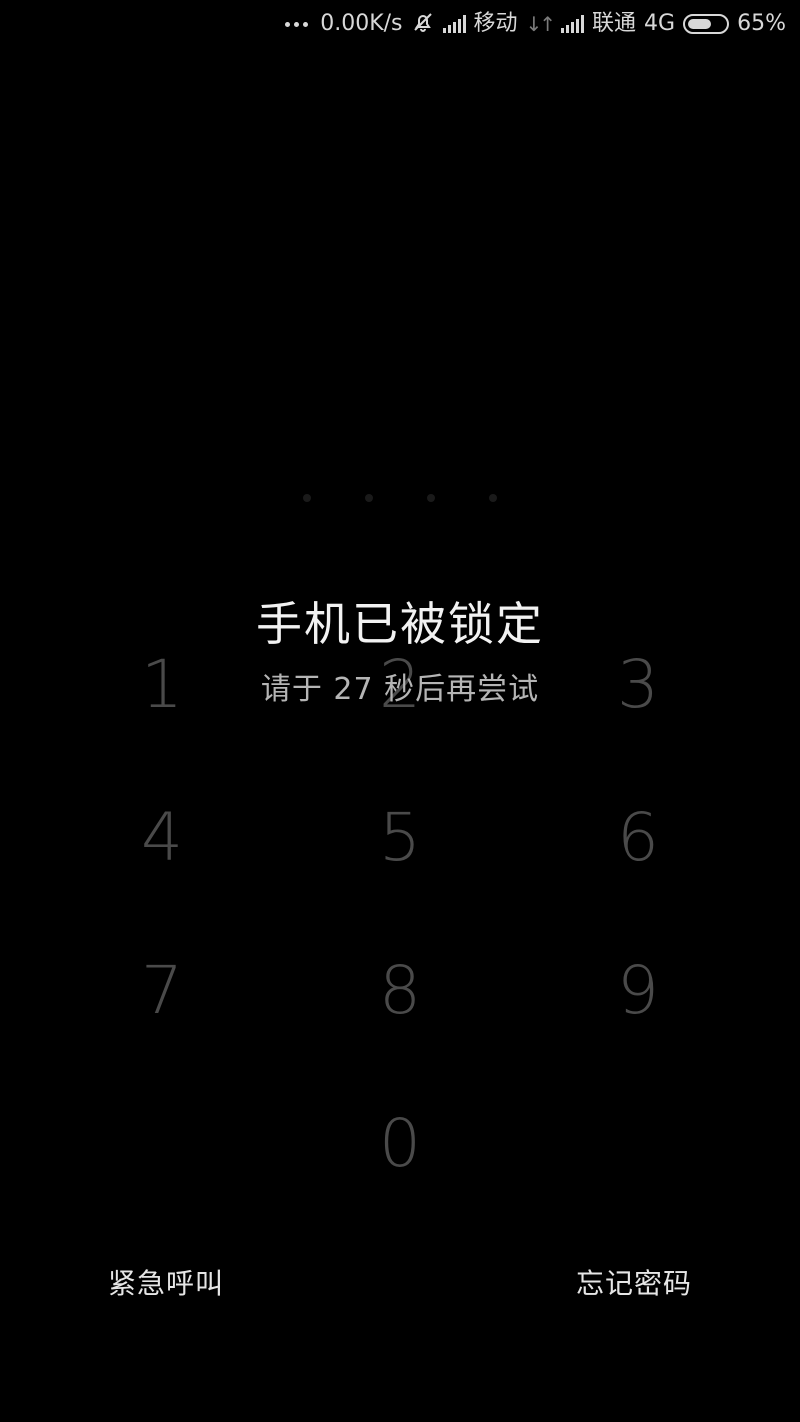 The width and height of the screenshot is (800, 1422). I want to click on battery-icon, so click(706, 24).